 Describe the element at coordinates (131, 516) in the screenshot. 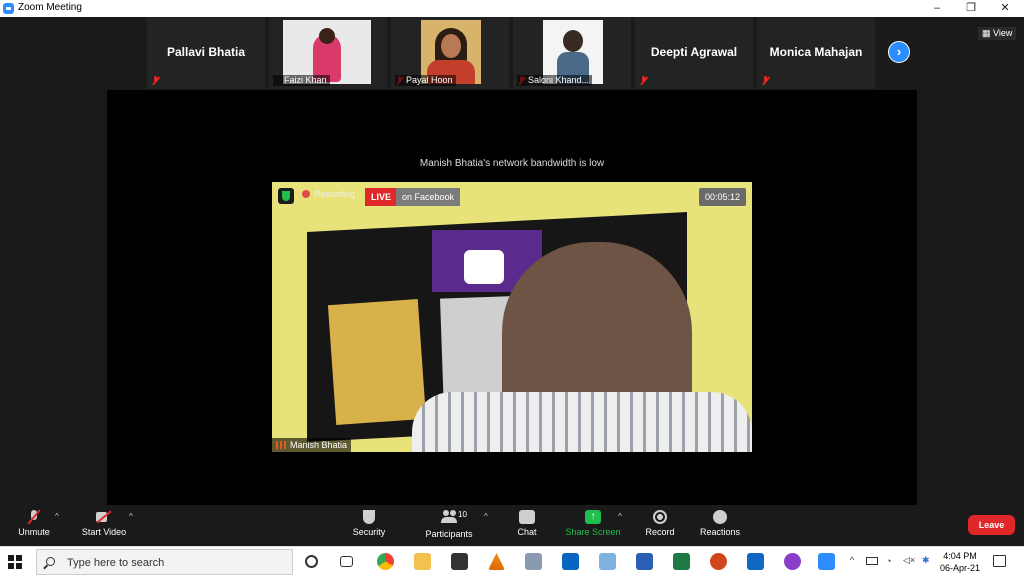

I see `video-options-caret-icon: ^` at that location.